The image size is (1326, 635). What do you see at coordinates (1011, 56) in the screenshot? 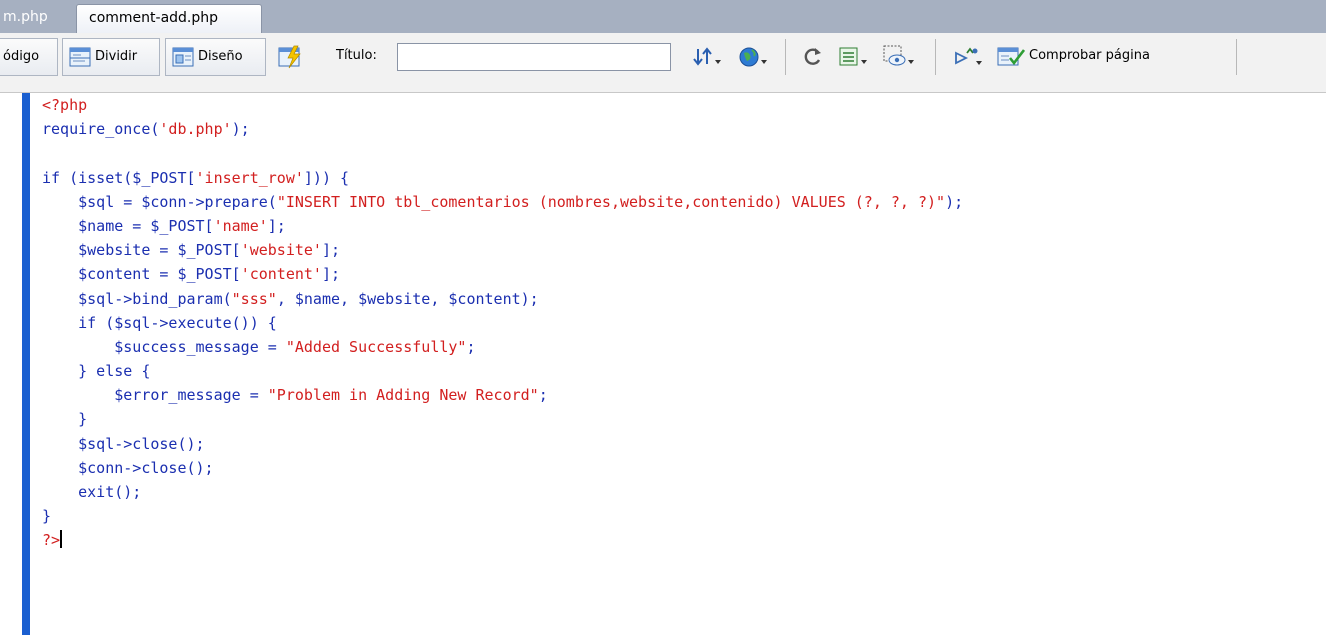
I see `check-page-icon` at bounding box center [1011, 56].